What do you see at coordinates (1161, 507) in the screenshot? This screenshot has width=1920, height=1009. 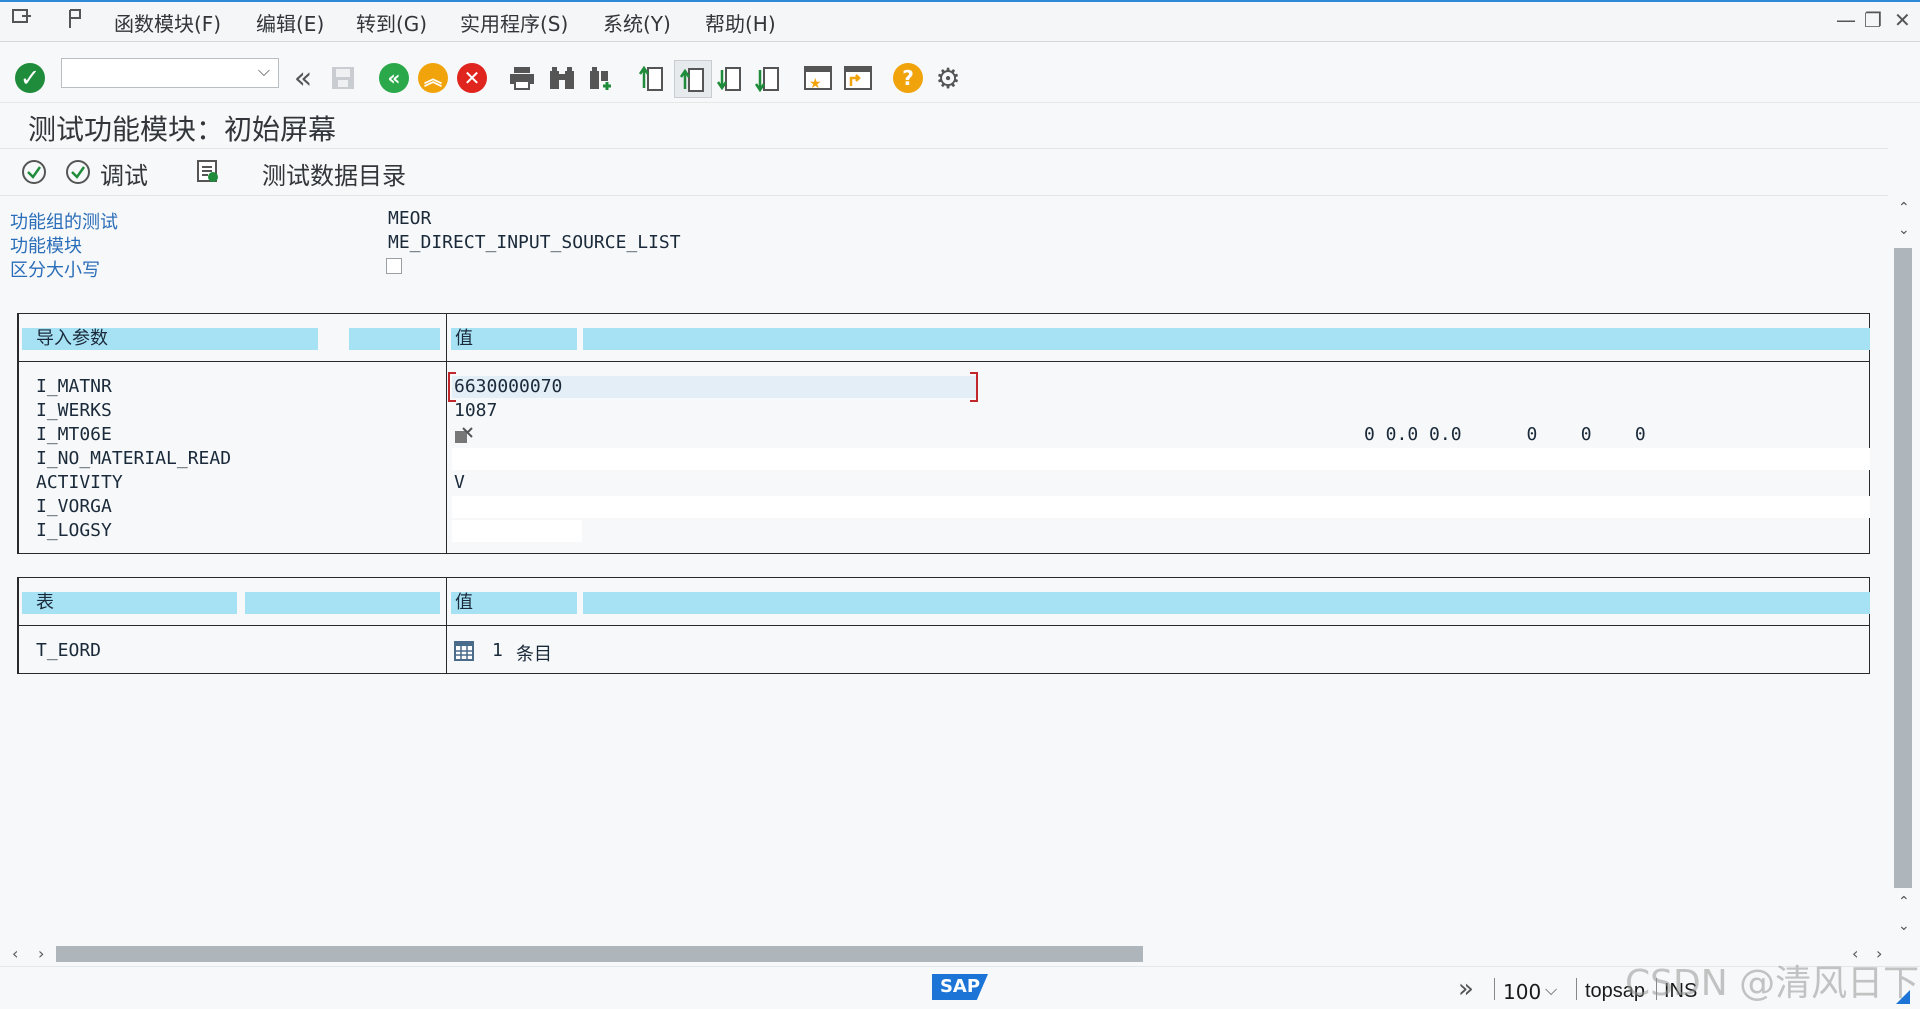 I see `value-input-i-vorga` at bounding box center [1161, 507].